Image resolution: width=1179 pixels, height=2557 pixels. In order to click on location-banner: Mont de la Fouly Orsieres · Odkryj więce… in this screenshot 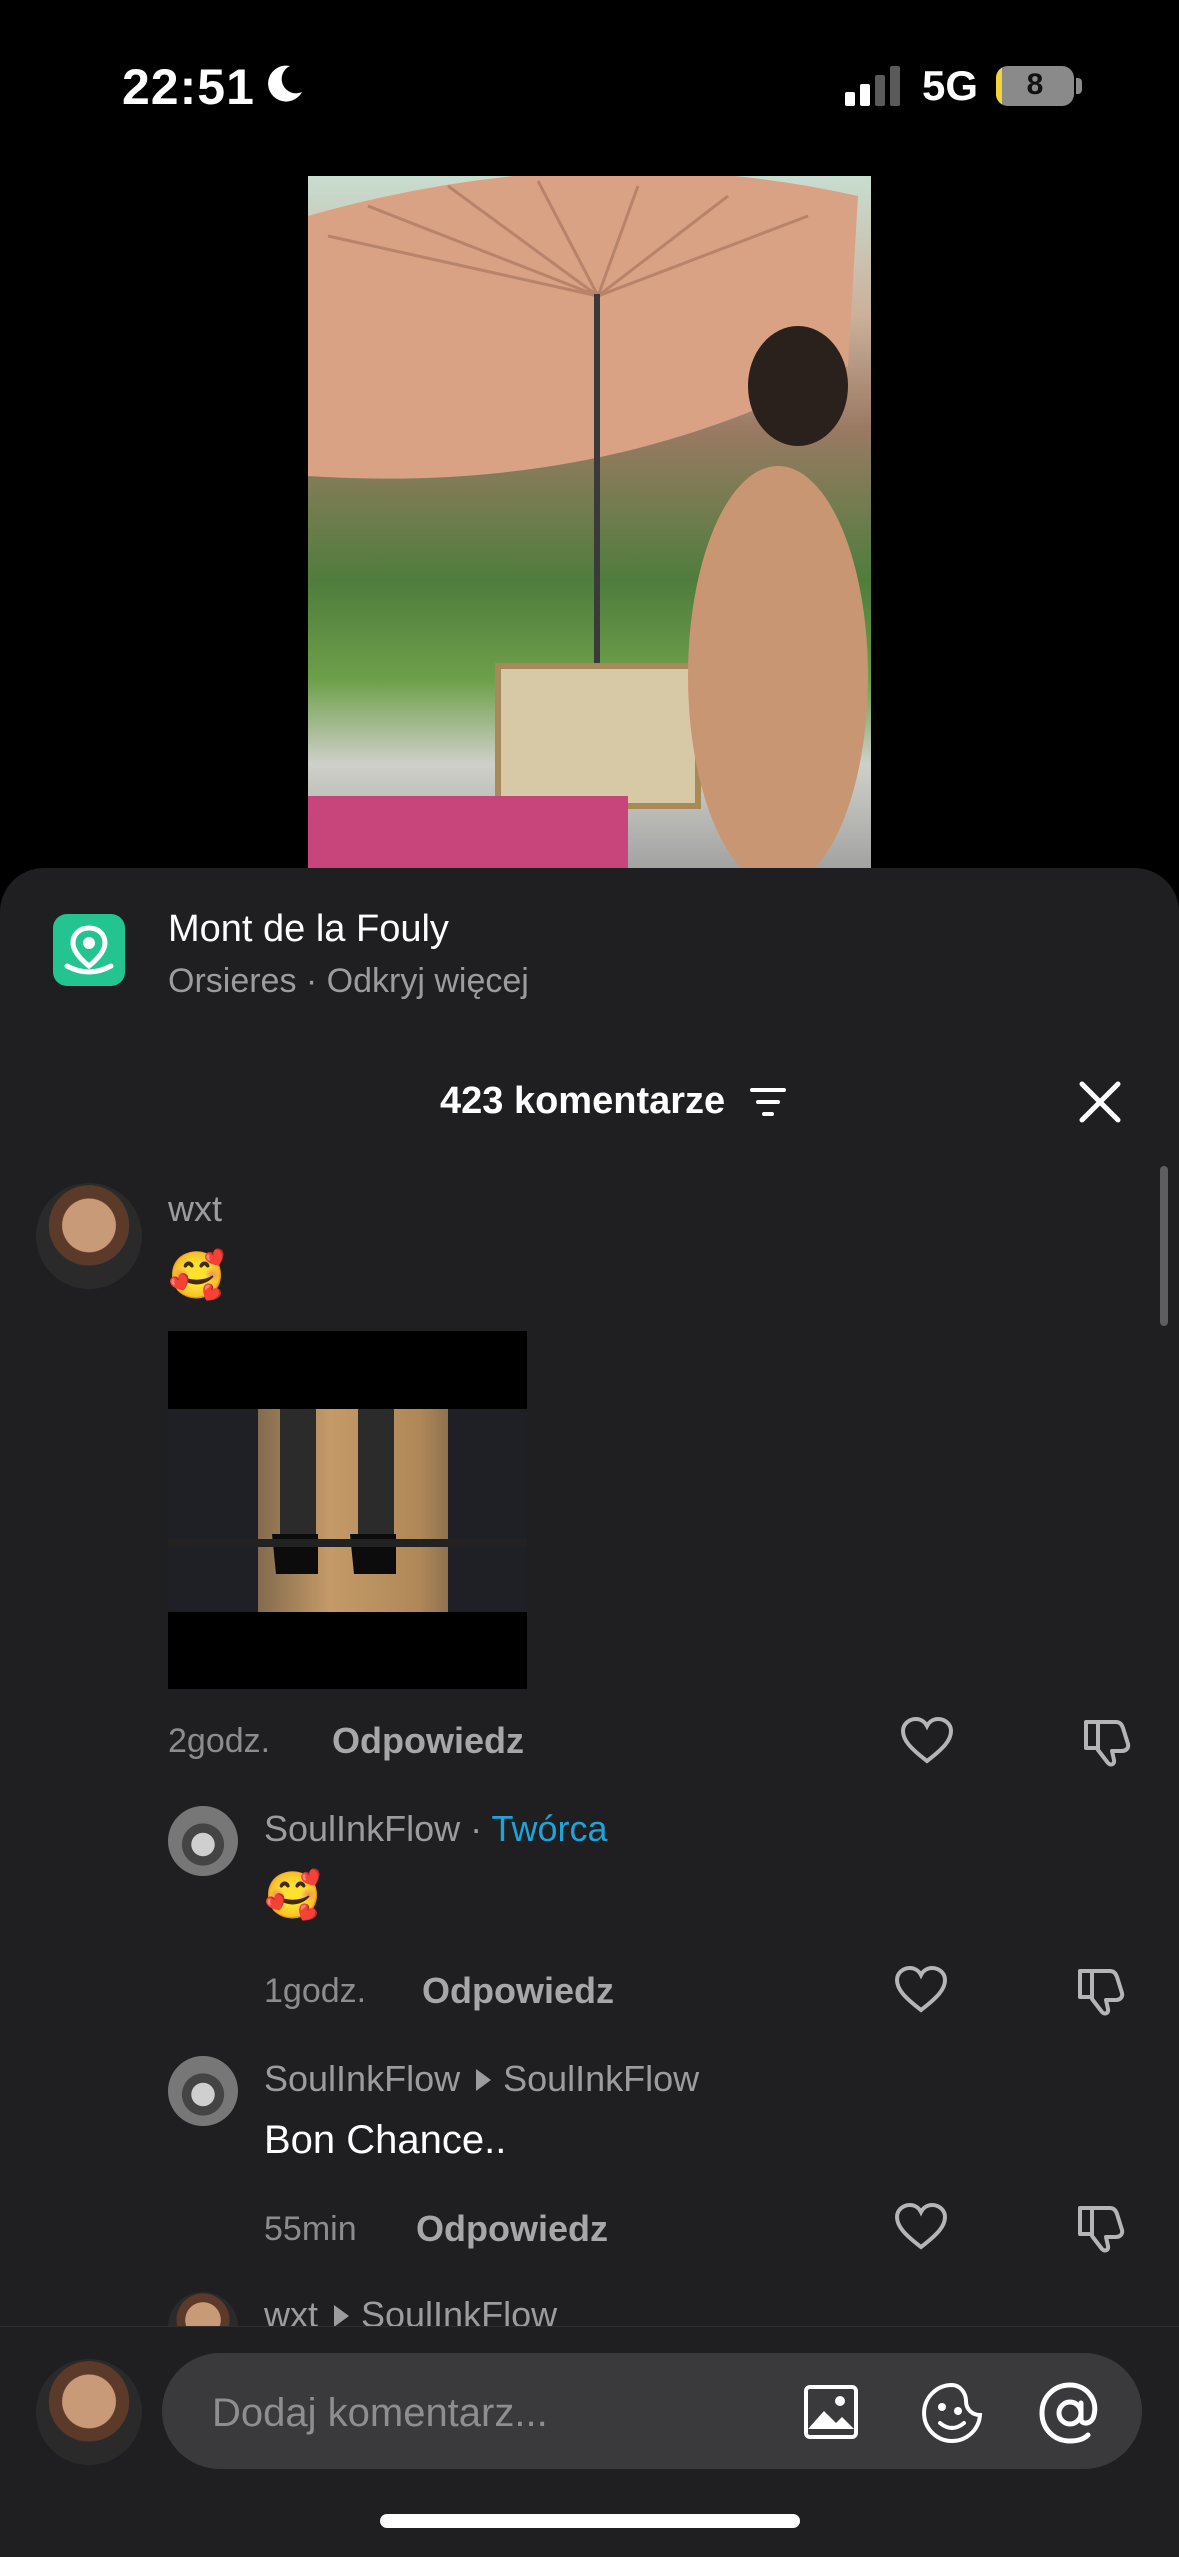, I will do `click(589, 958)`.